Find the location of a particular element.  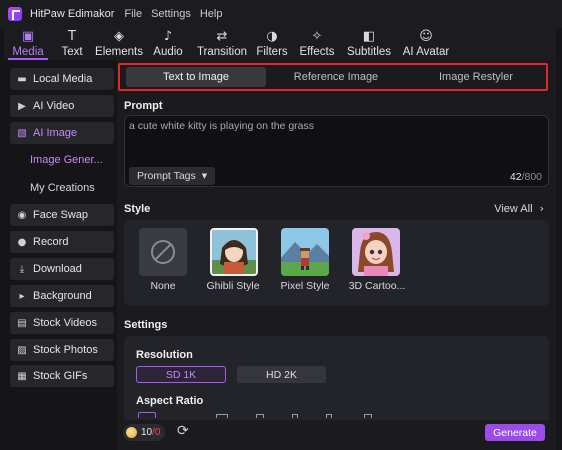

transition-icon: ⇄ is located at coordinates (222, 36).